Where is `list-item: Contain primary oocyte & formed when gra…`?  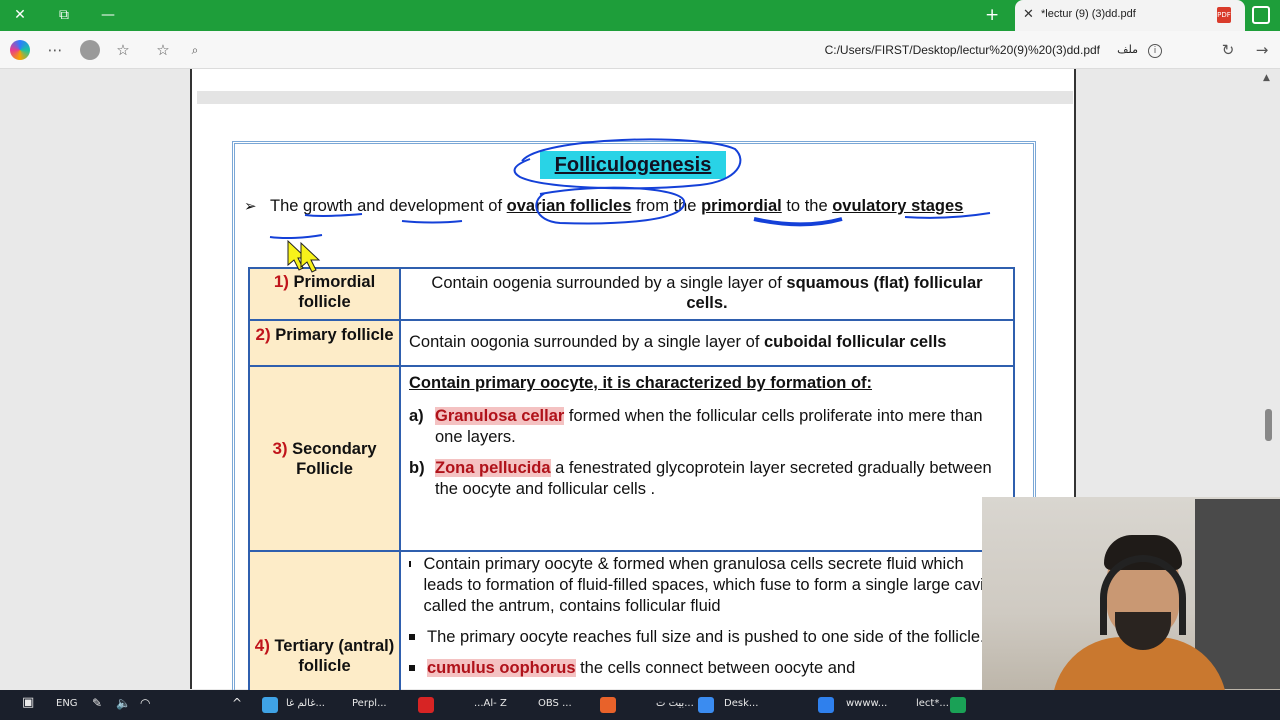
list-item: Contain primary oocyte & formed when gra… is located at coordinates (707, 585).